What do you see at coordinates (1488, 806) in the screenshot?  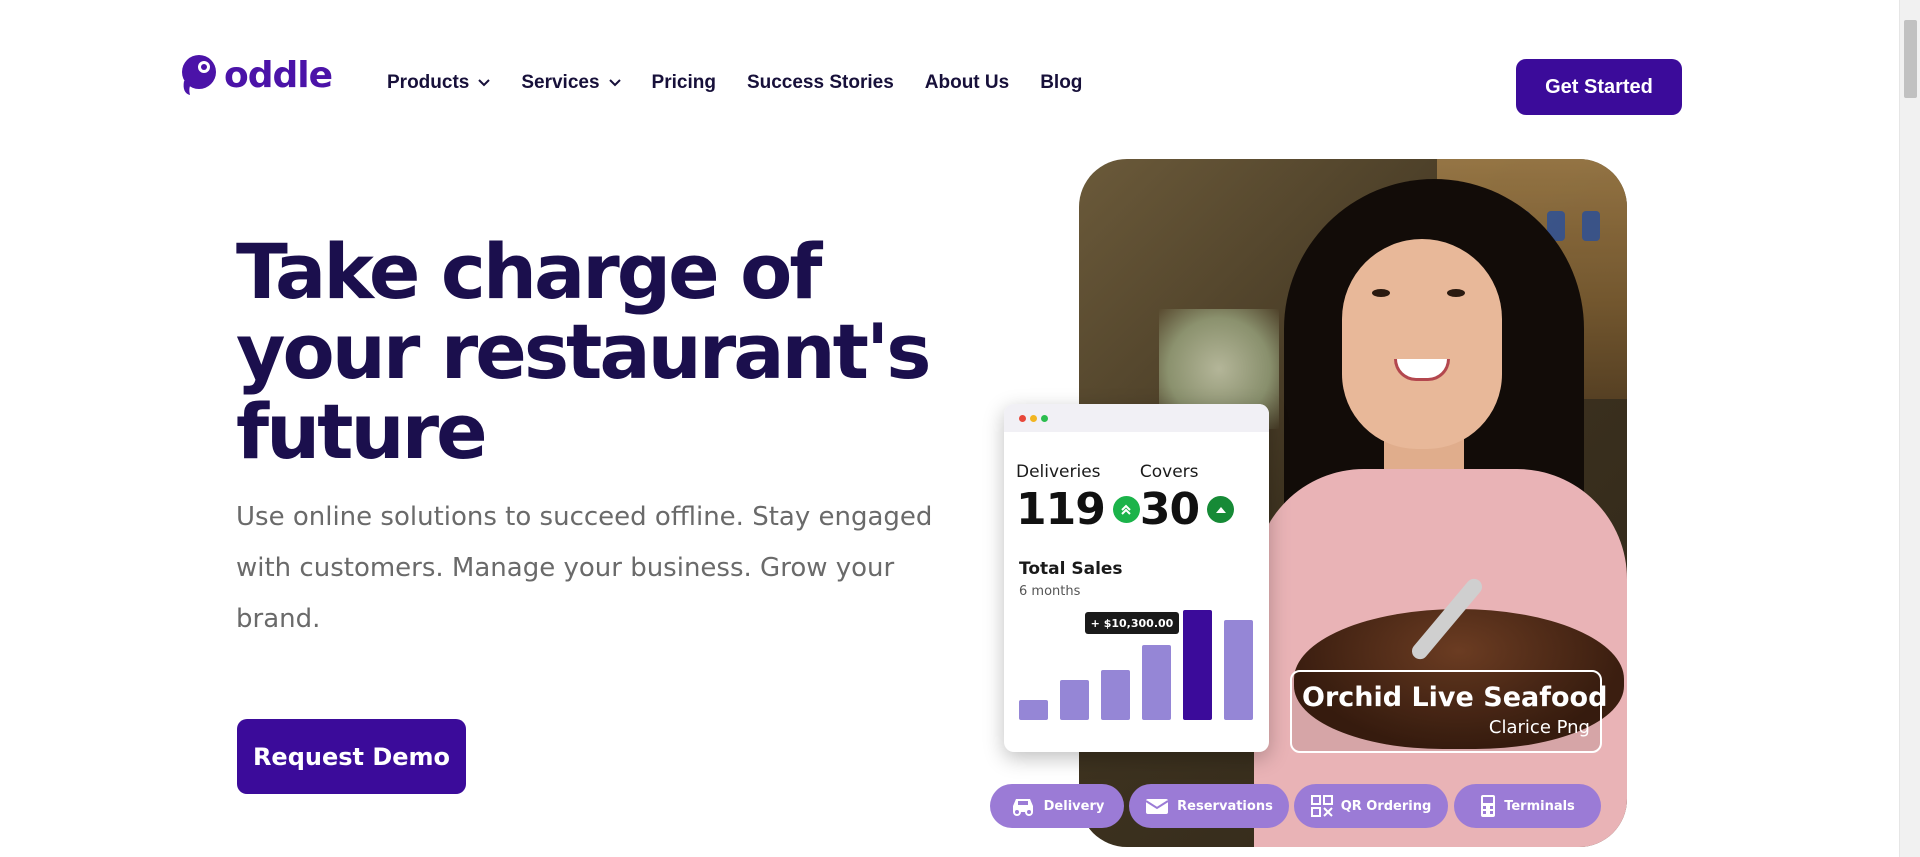 I see `terminal-icon` at bounding box center [1488, 806].